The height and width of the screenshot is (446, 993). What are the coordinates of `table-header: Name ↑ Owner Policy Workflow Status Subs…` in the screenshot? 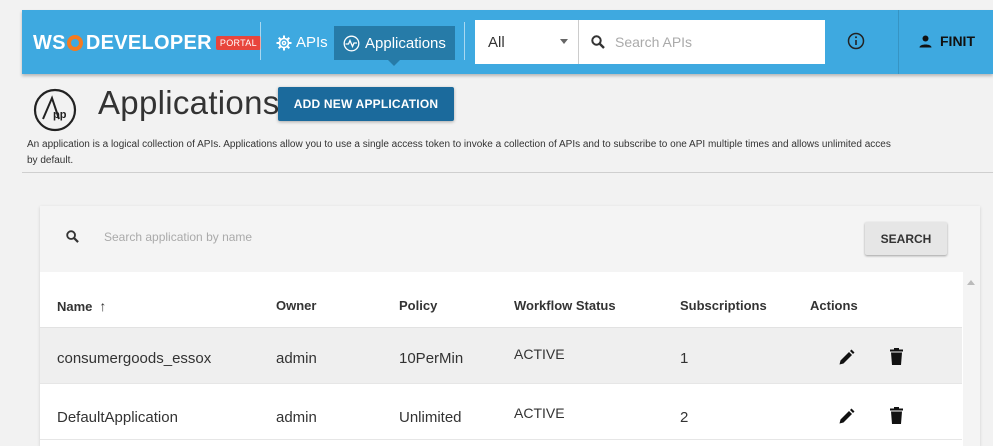 It's located at (501, 300).